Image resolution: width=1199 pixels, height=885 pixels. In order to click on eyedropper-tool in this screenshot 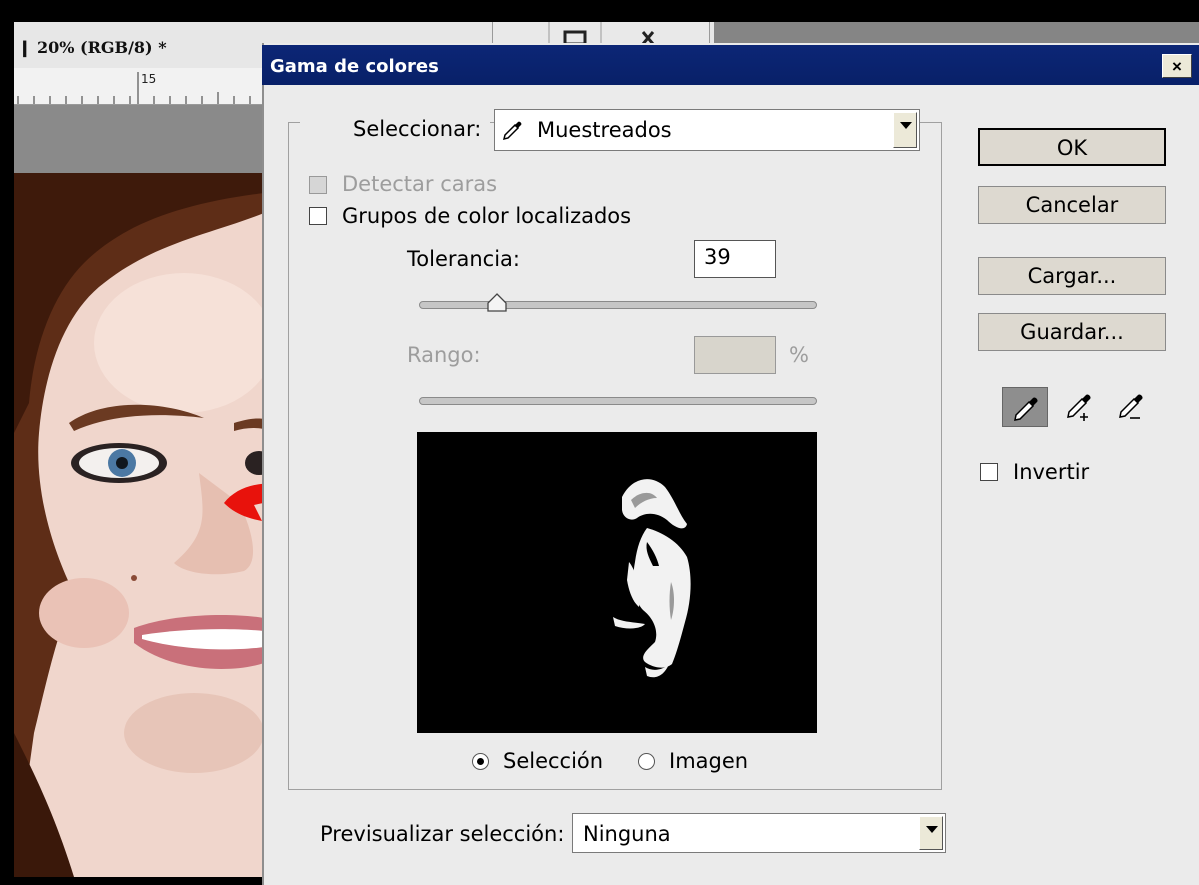, I will do `click(1025, 407)`.